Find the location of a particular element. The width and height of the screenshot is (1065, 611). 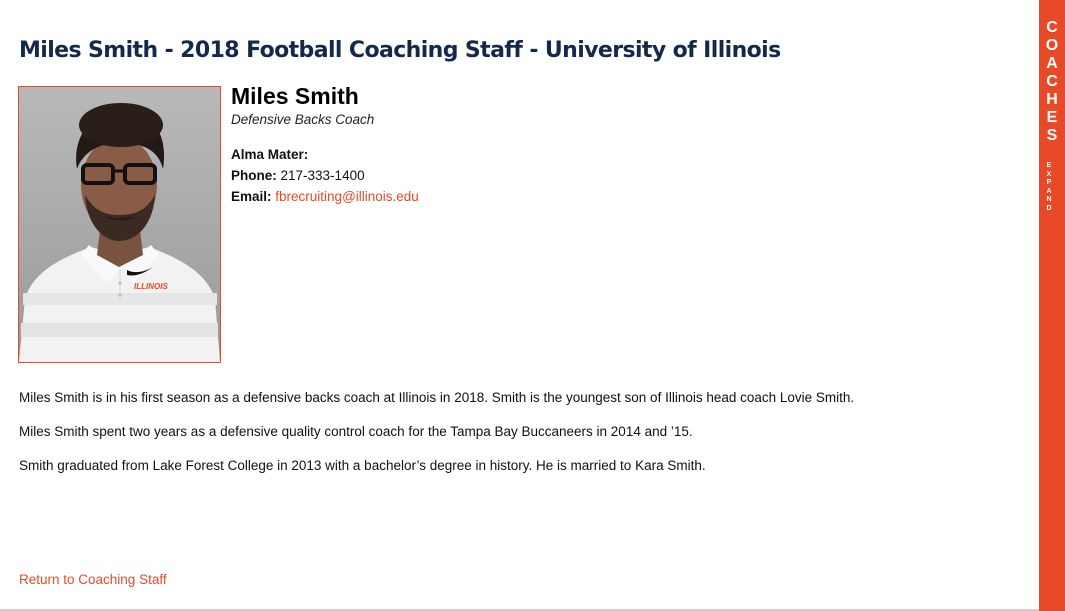

coach-name: Miles Smith is located at coordinates (295, 96).